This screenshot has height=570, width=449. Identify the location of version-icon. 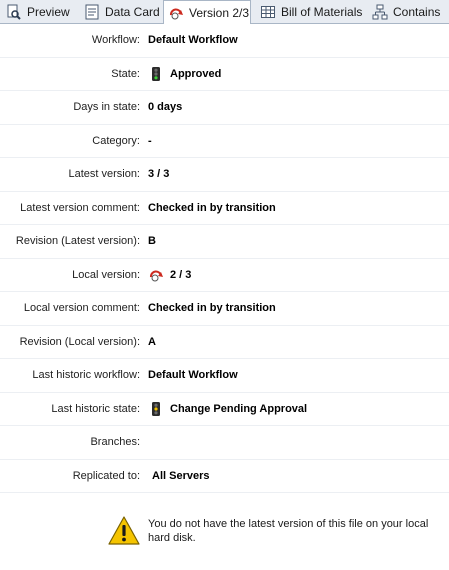
(176, 13).